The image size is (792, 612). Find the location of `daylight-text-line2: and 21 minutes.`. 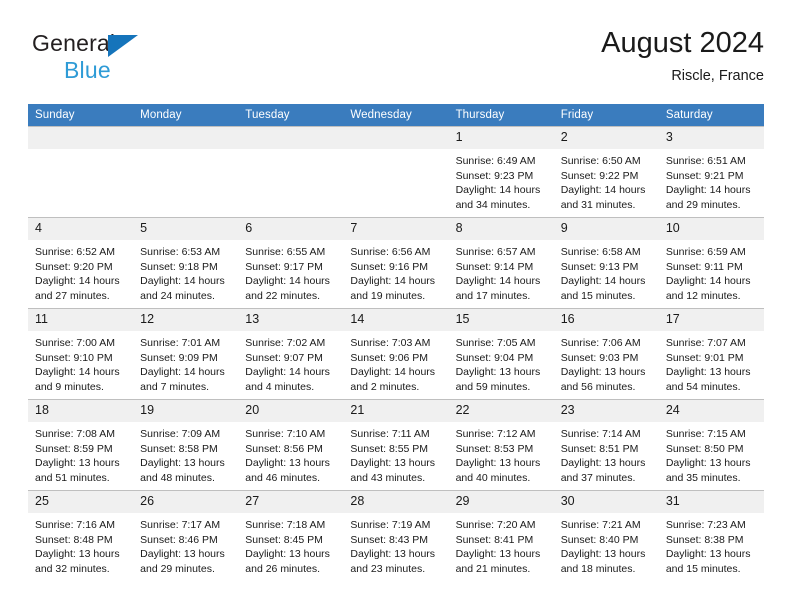

daylight-text-line2: and 21 minutes. is located at coordinates (493, 568).